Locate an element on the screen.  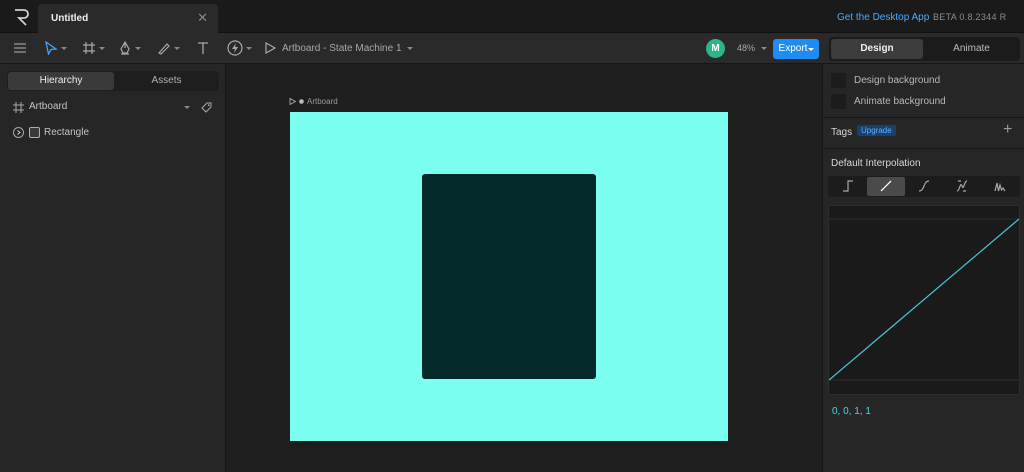
interpolation-linear-button is located at coordinates (886, 186).